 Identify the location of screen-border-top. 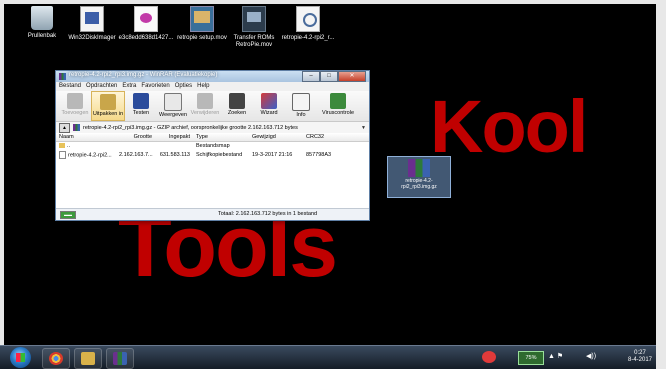
(333, 2).